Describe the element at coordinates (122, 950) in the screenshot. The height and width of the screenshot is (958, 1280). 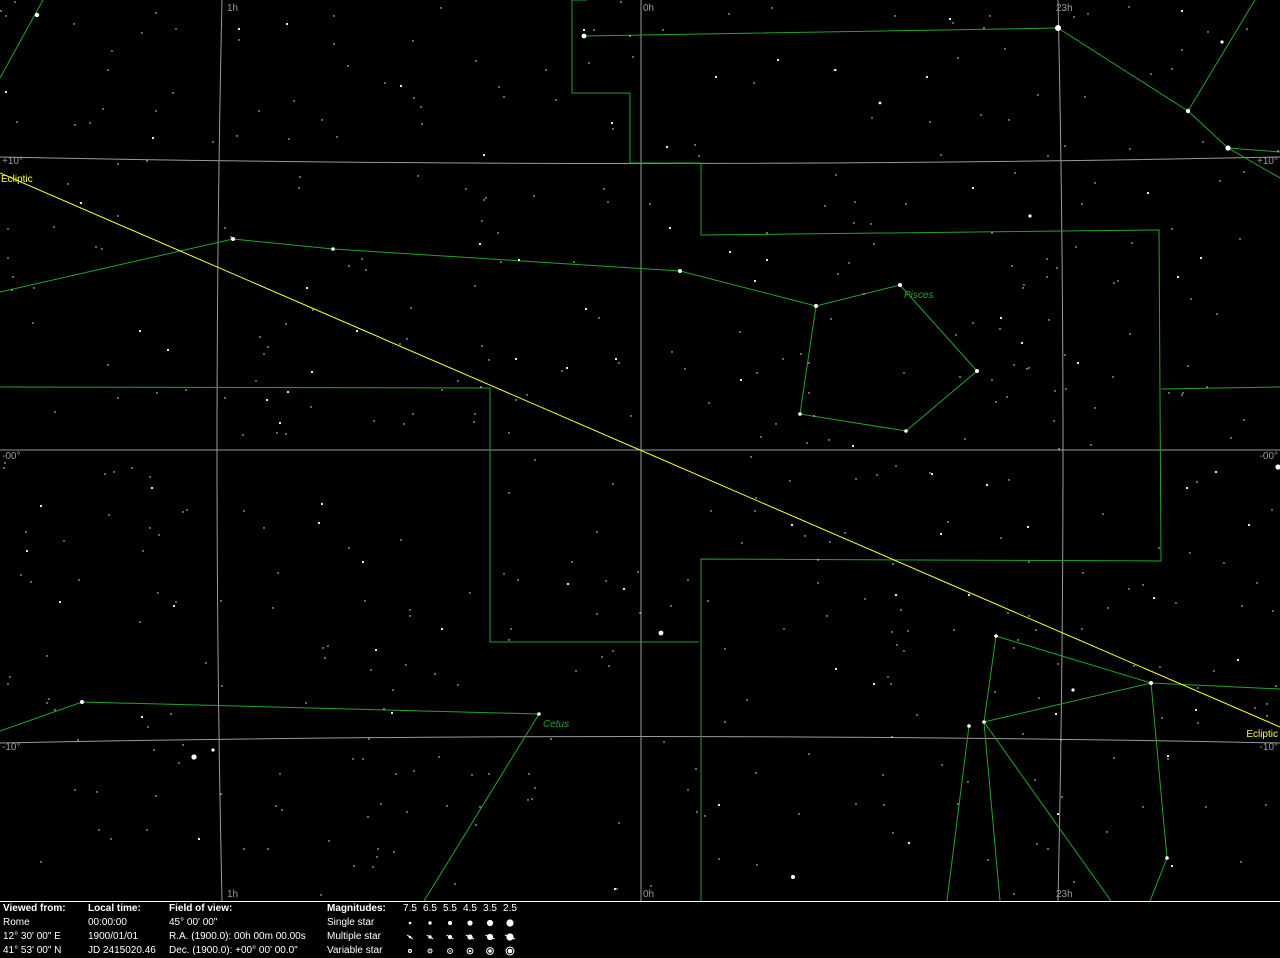
I see `julian-date-value: JD 2415020.46` at that location.